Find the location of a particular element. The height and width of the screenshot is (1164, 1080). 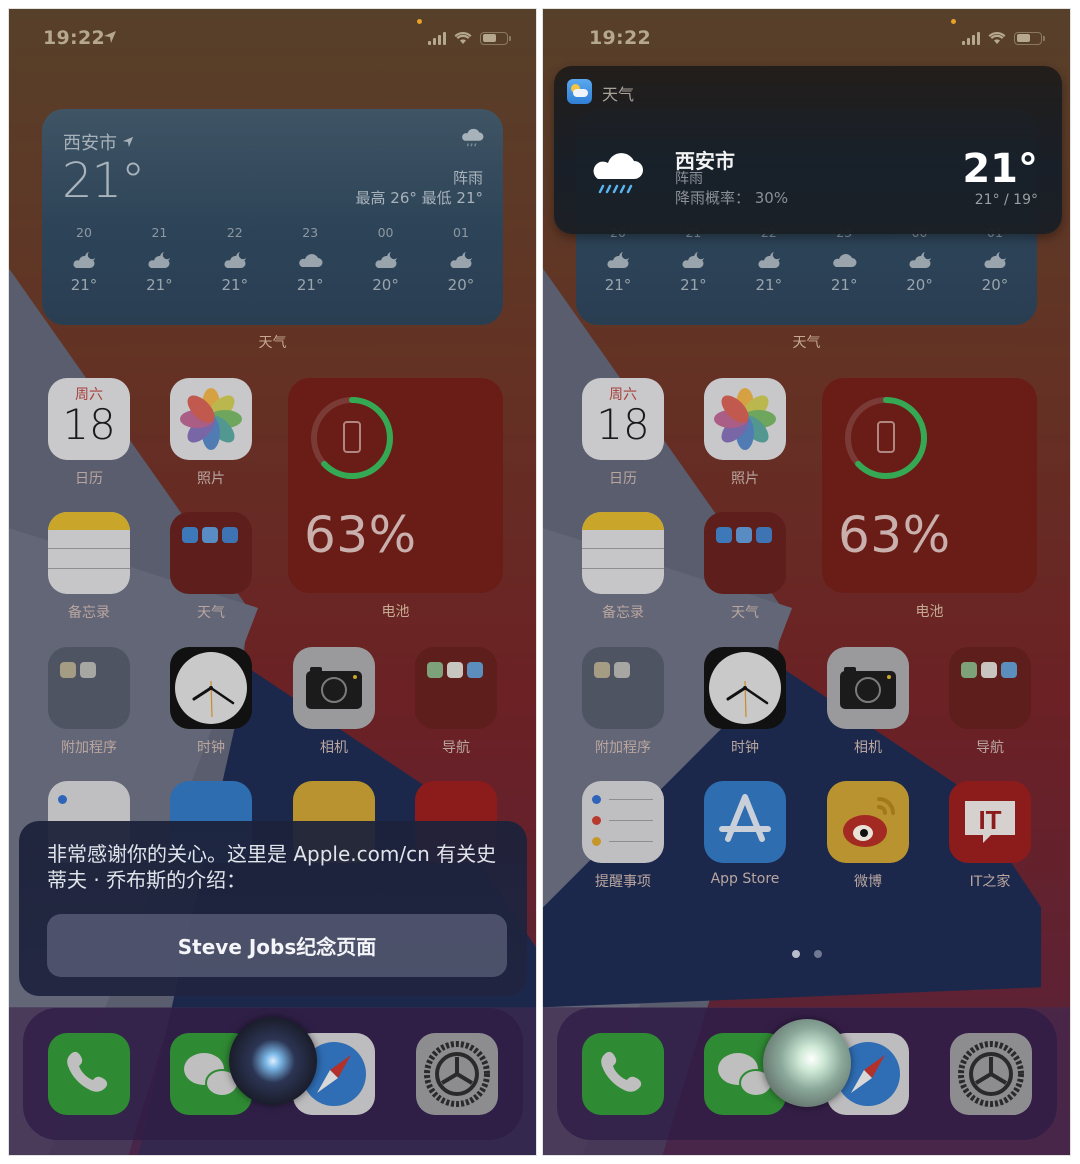

app-app-store: App Store is located at coordinates (745, 834).